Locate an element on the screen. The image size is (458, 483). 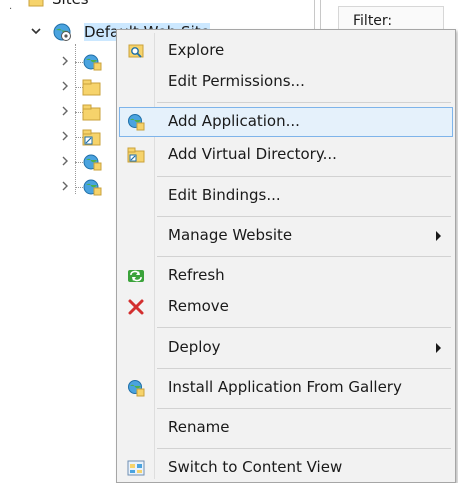
explore-icon is located at coordinates (136, 51).